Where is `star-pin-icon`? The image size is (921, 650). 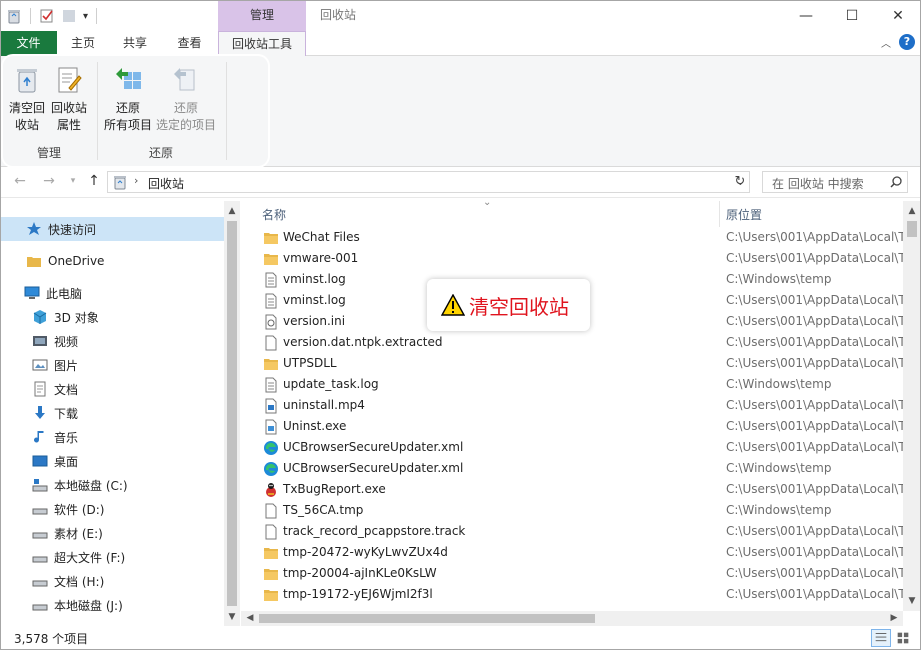
star-pin-icon is located at coordinates (34, 228).